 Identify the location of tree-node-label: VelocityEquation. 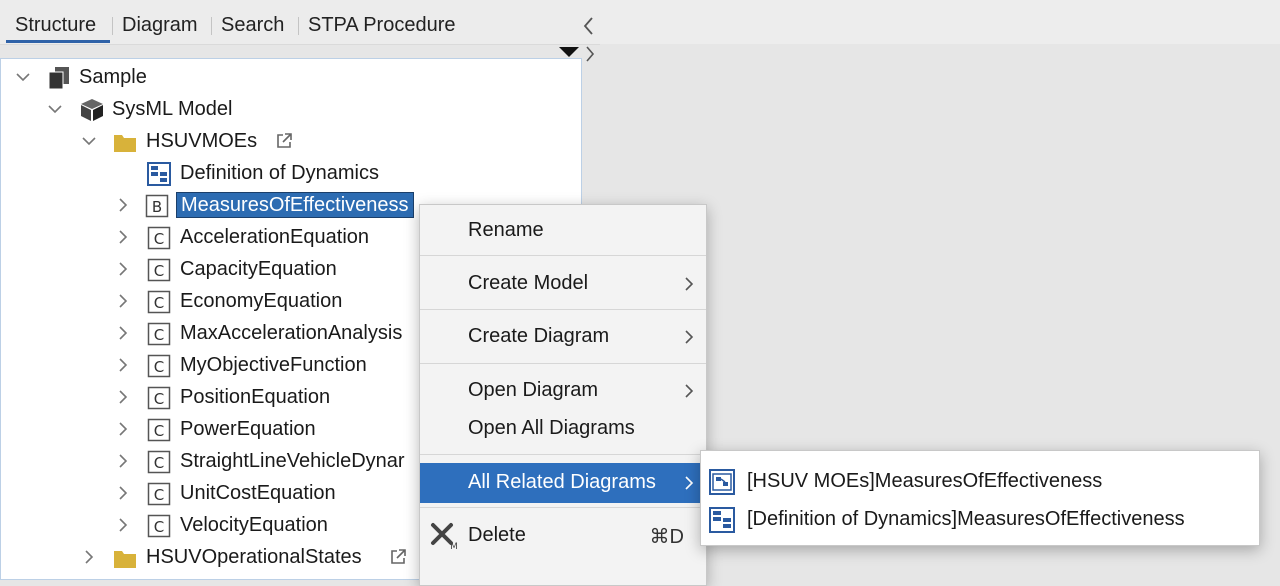
(254, 525).